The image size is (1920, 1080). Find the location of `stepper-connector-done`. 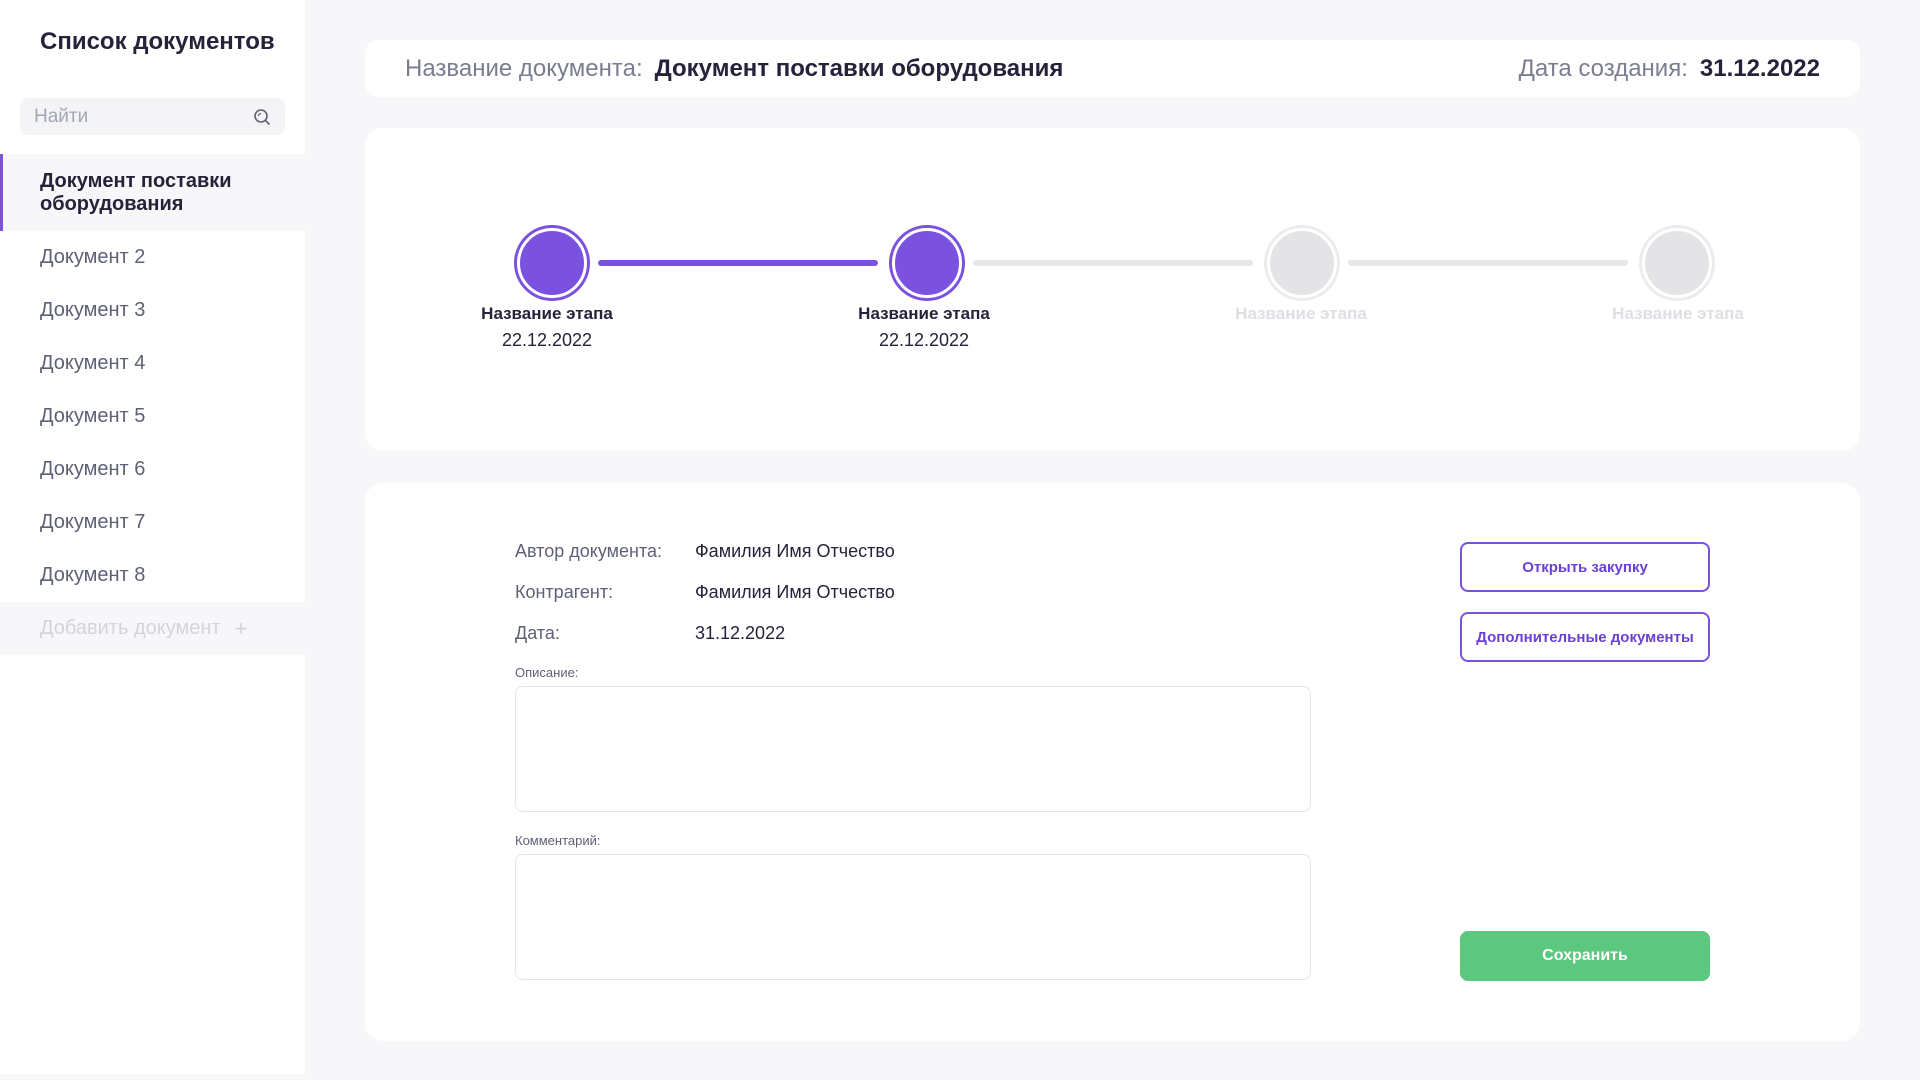

stepper-connector-done is located at coordinates (738, 263).